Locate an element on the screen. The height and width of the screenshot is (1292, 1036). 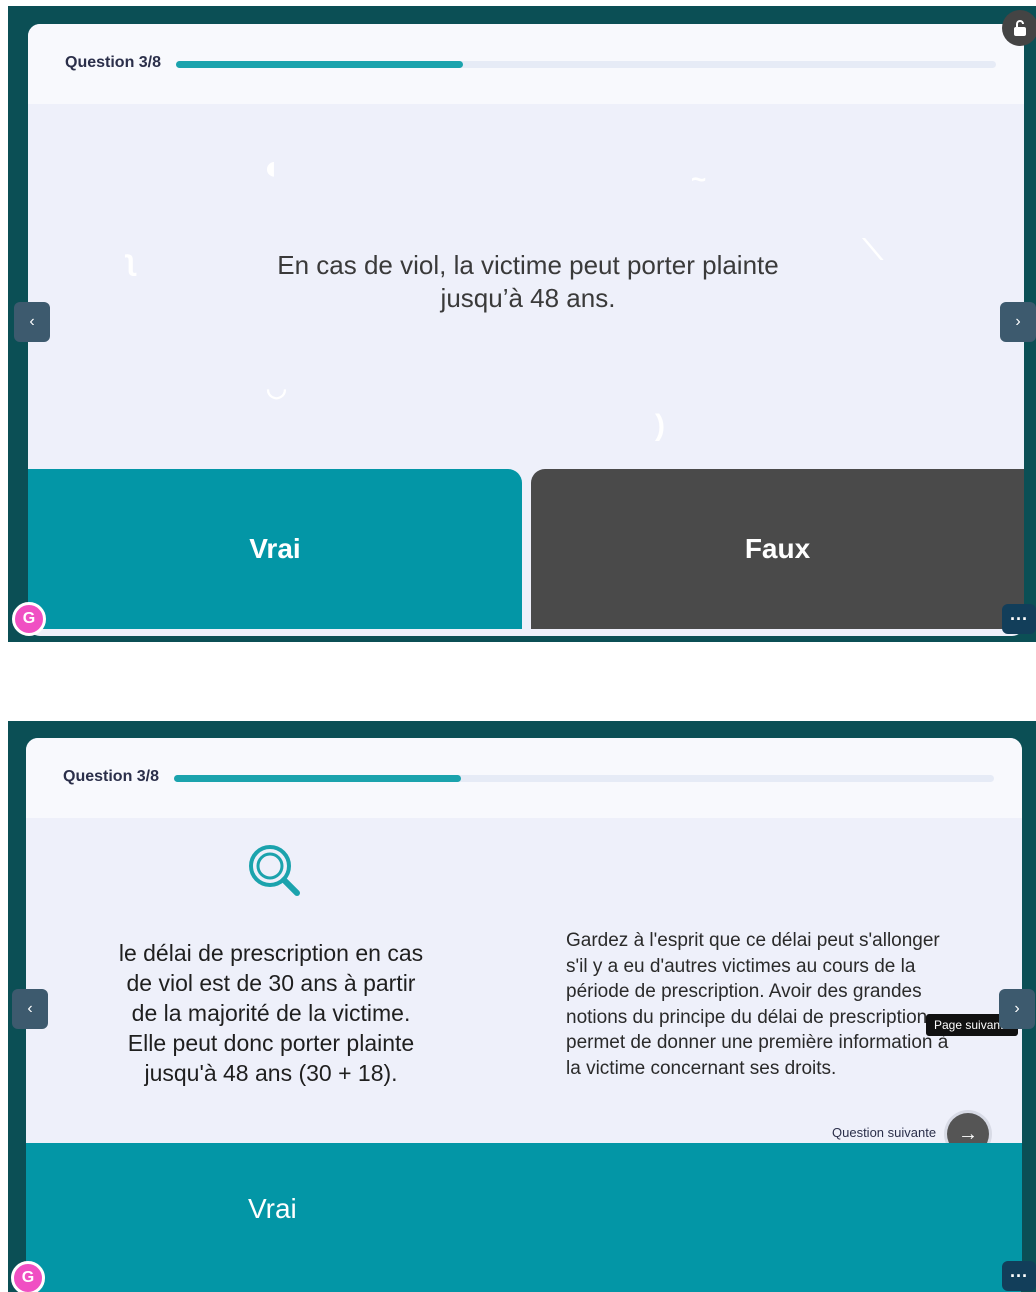
explanation-line: jusqu'à 48 ans (30 + 18). is located at coordinates (271, 1073).